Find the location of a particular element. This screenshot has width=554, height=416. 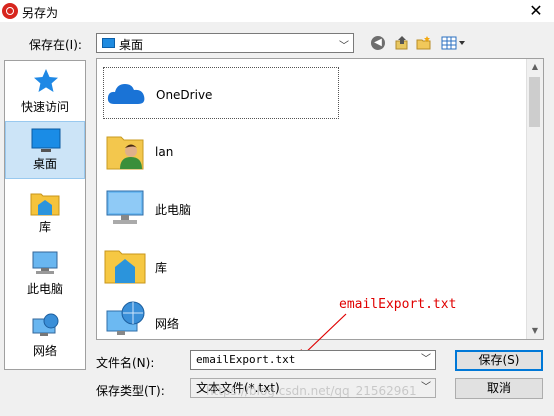

place-desktop: 桌面 is located at coordinates (45, 150).